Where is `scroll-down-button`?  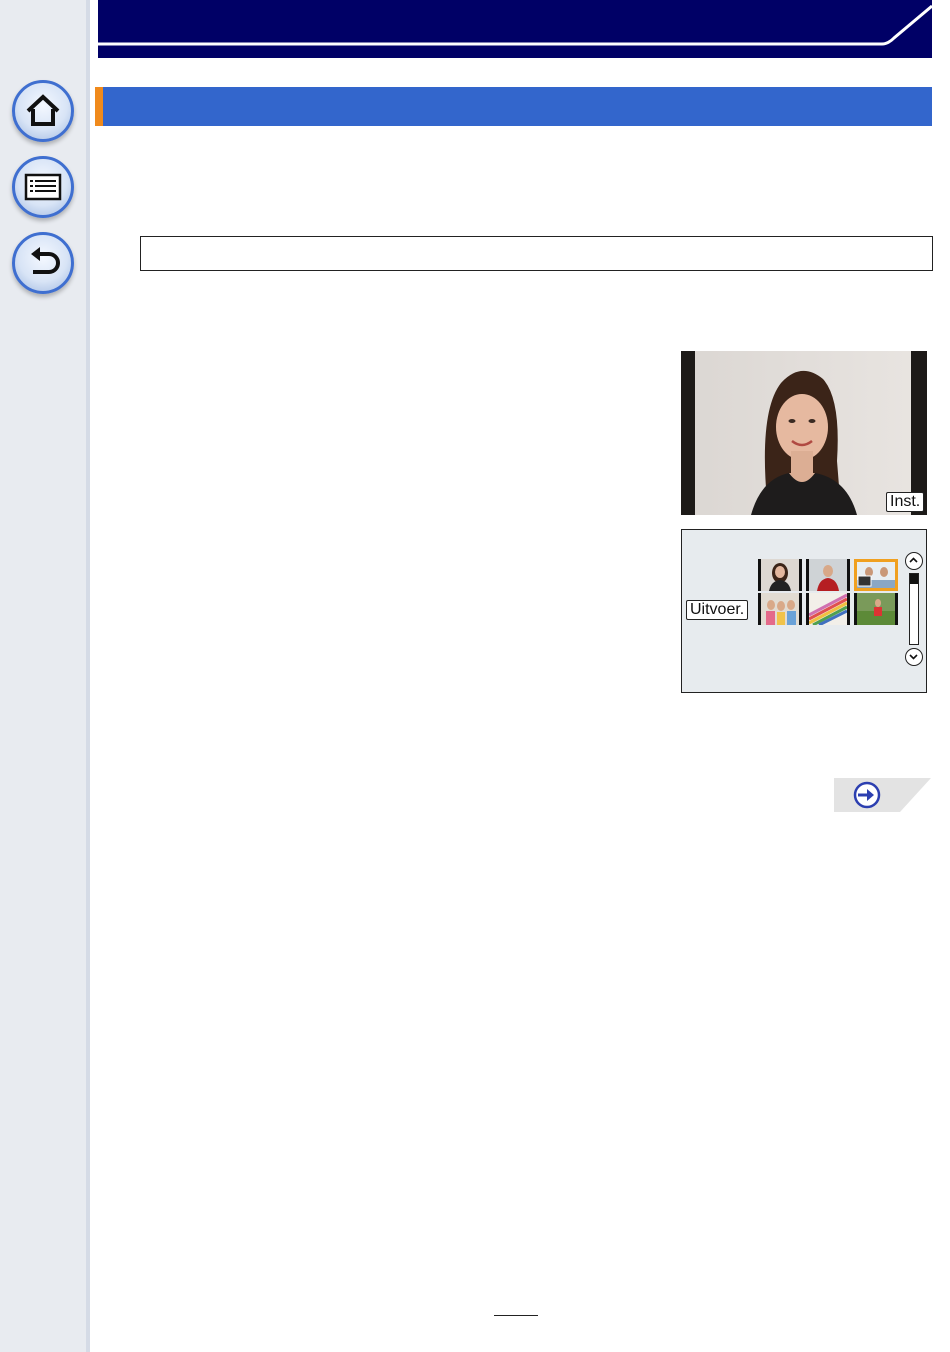
scroll-down-button is located at coordinates (914, 657).